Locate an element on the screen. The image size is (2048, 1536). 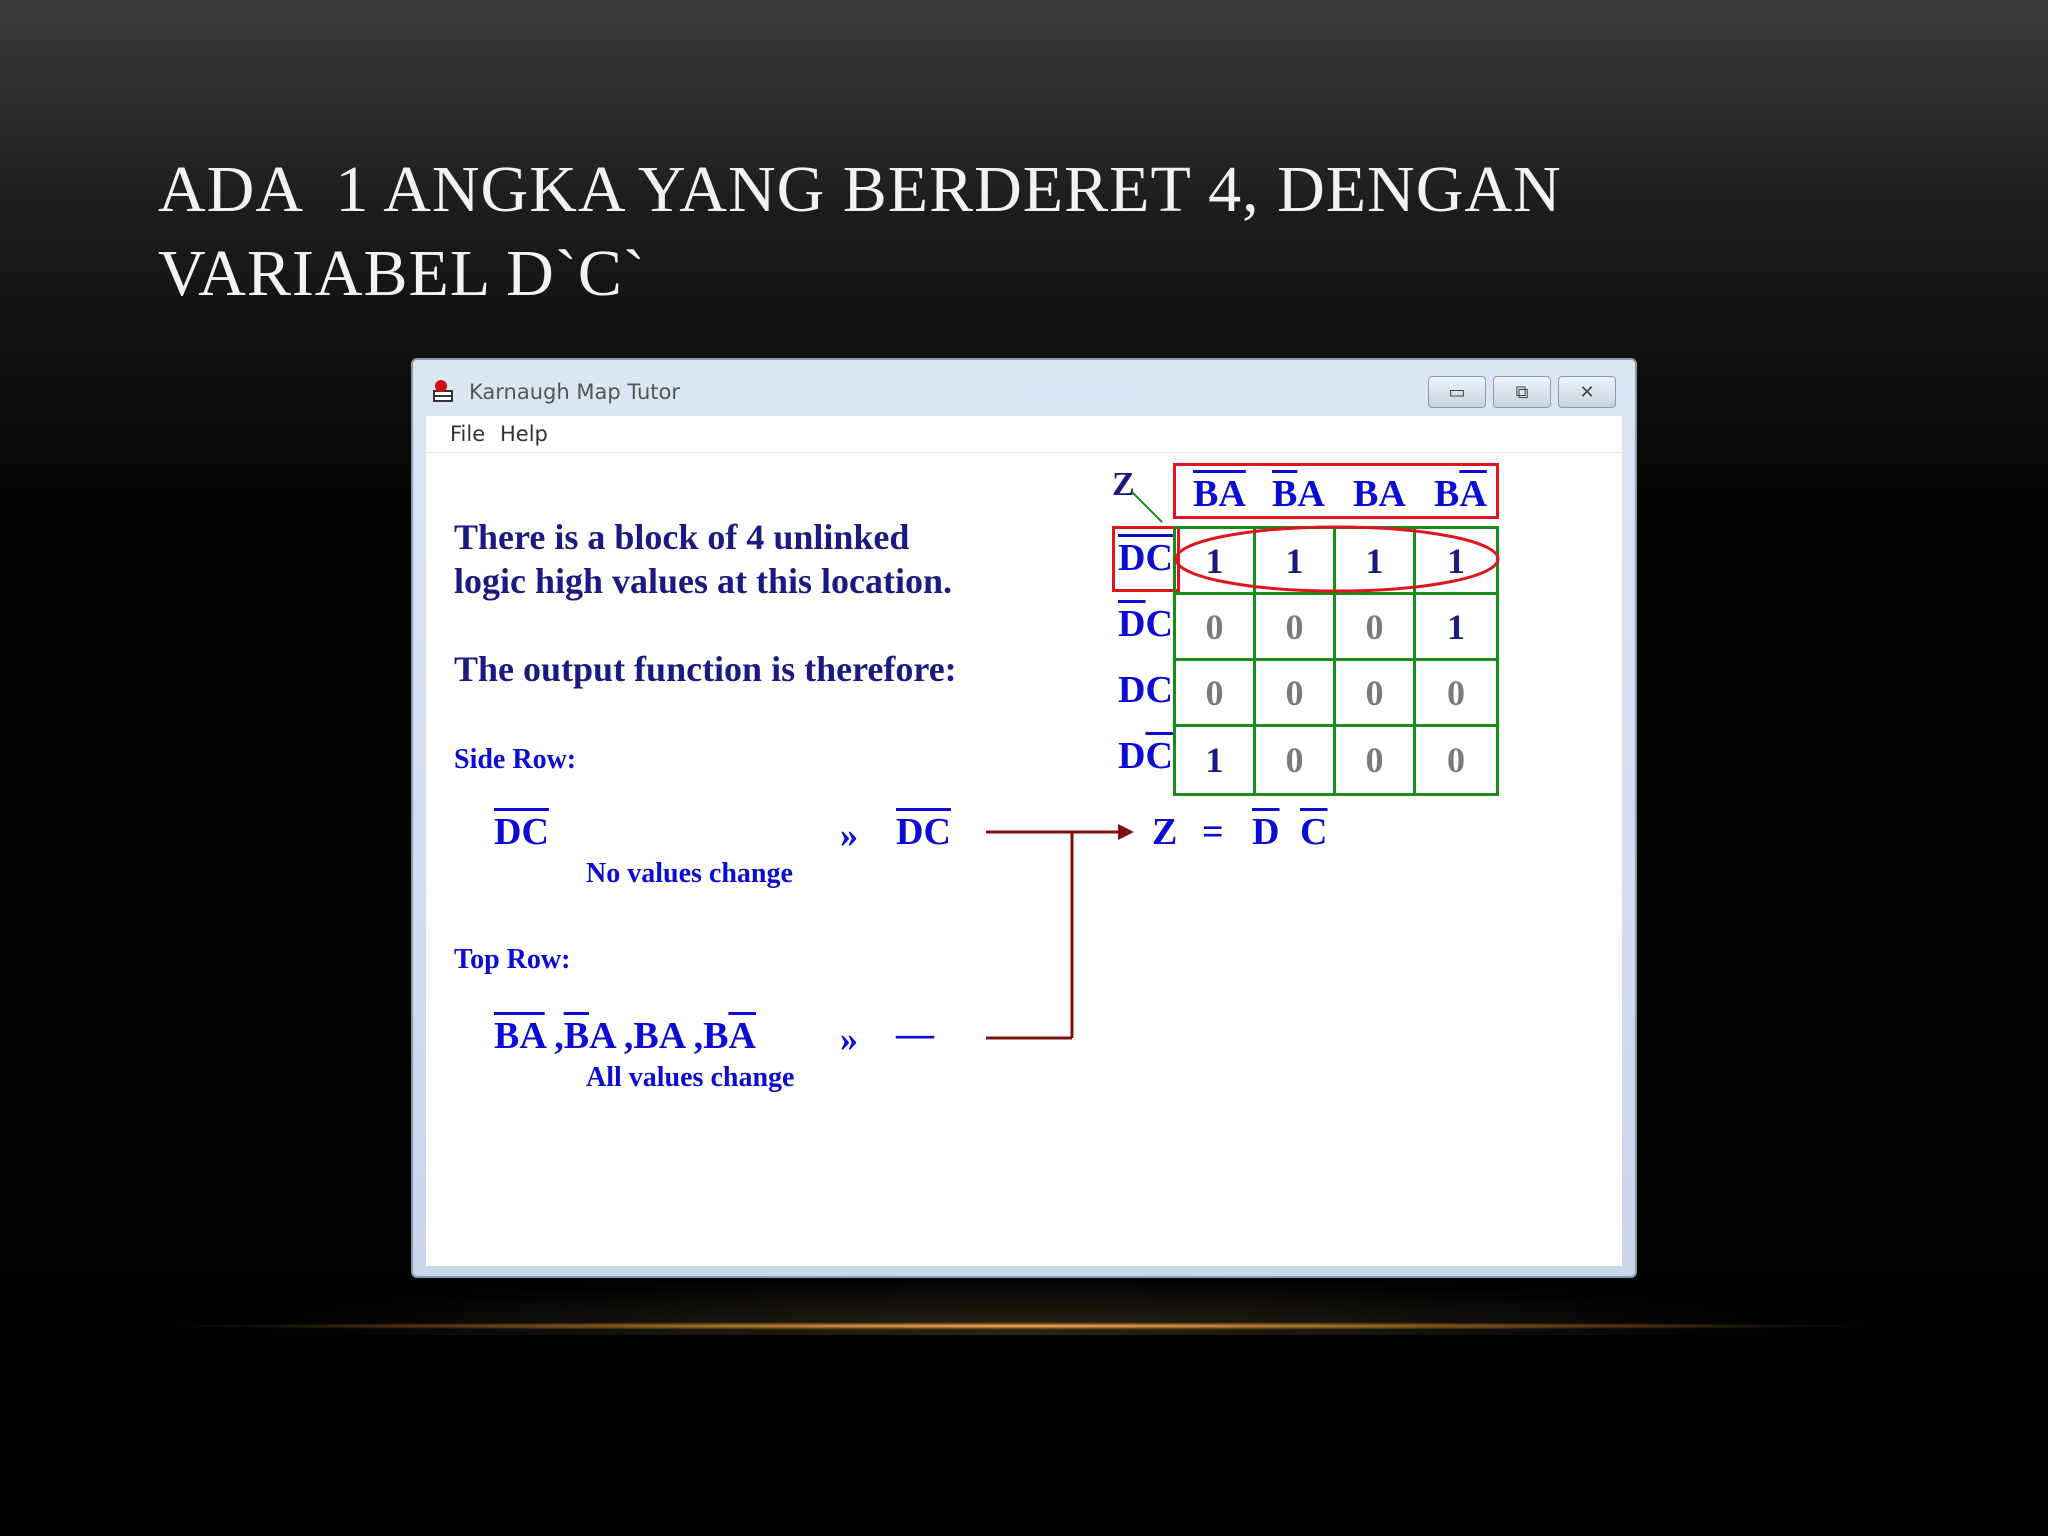
close-icon: ✕ is located at coordinates (1587, 392).